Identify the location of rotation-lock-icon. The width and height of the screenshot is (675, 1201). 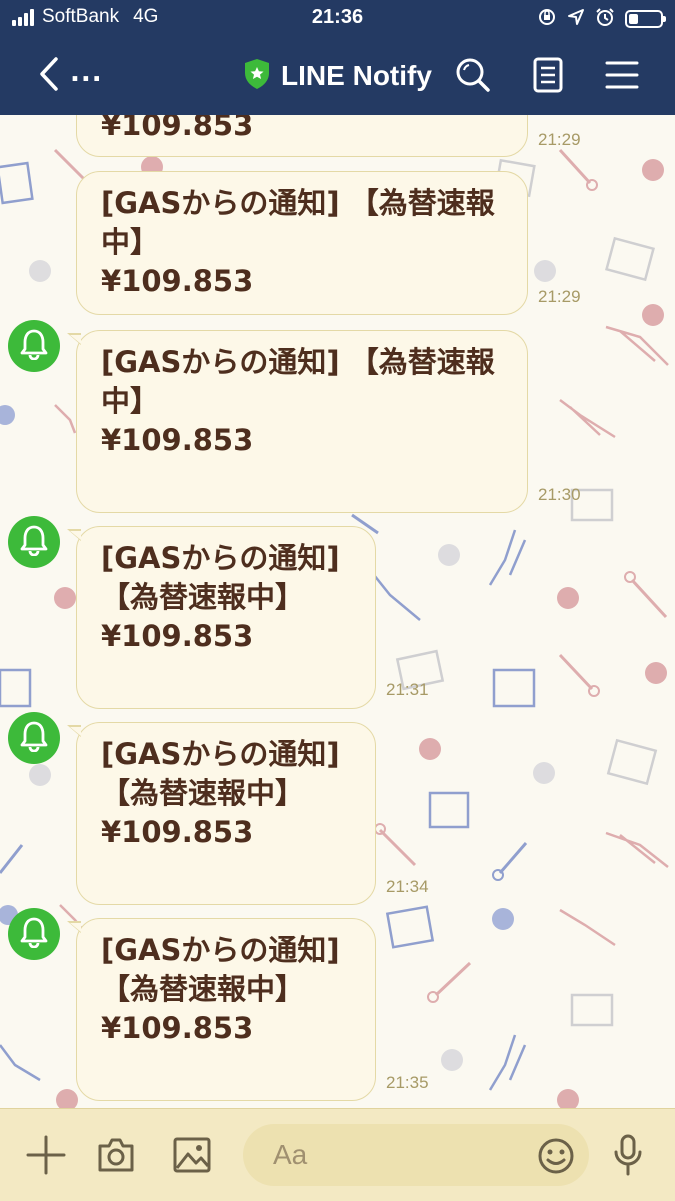
(547, 19).